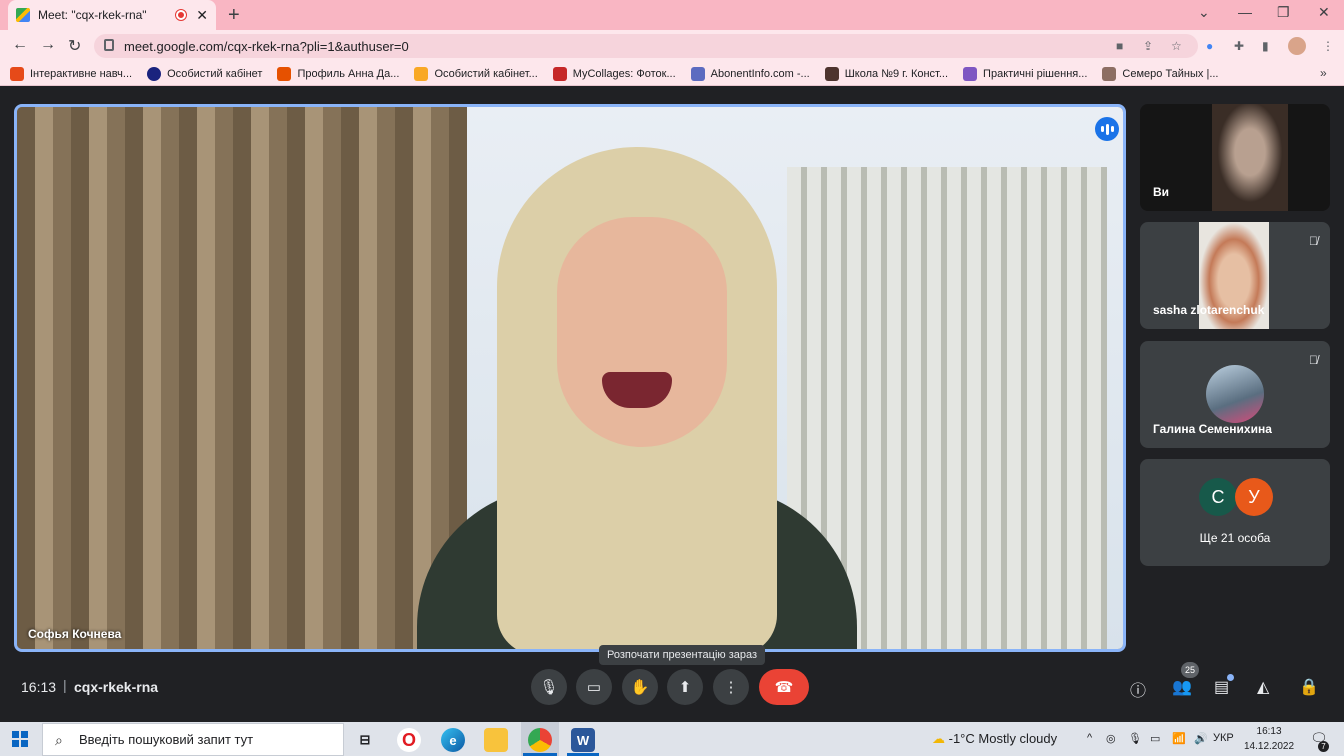 This screenshot has width=1344, height=756. I want to click on main-speaker-name: Софья Кочнева, so click(75, 634).